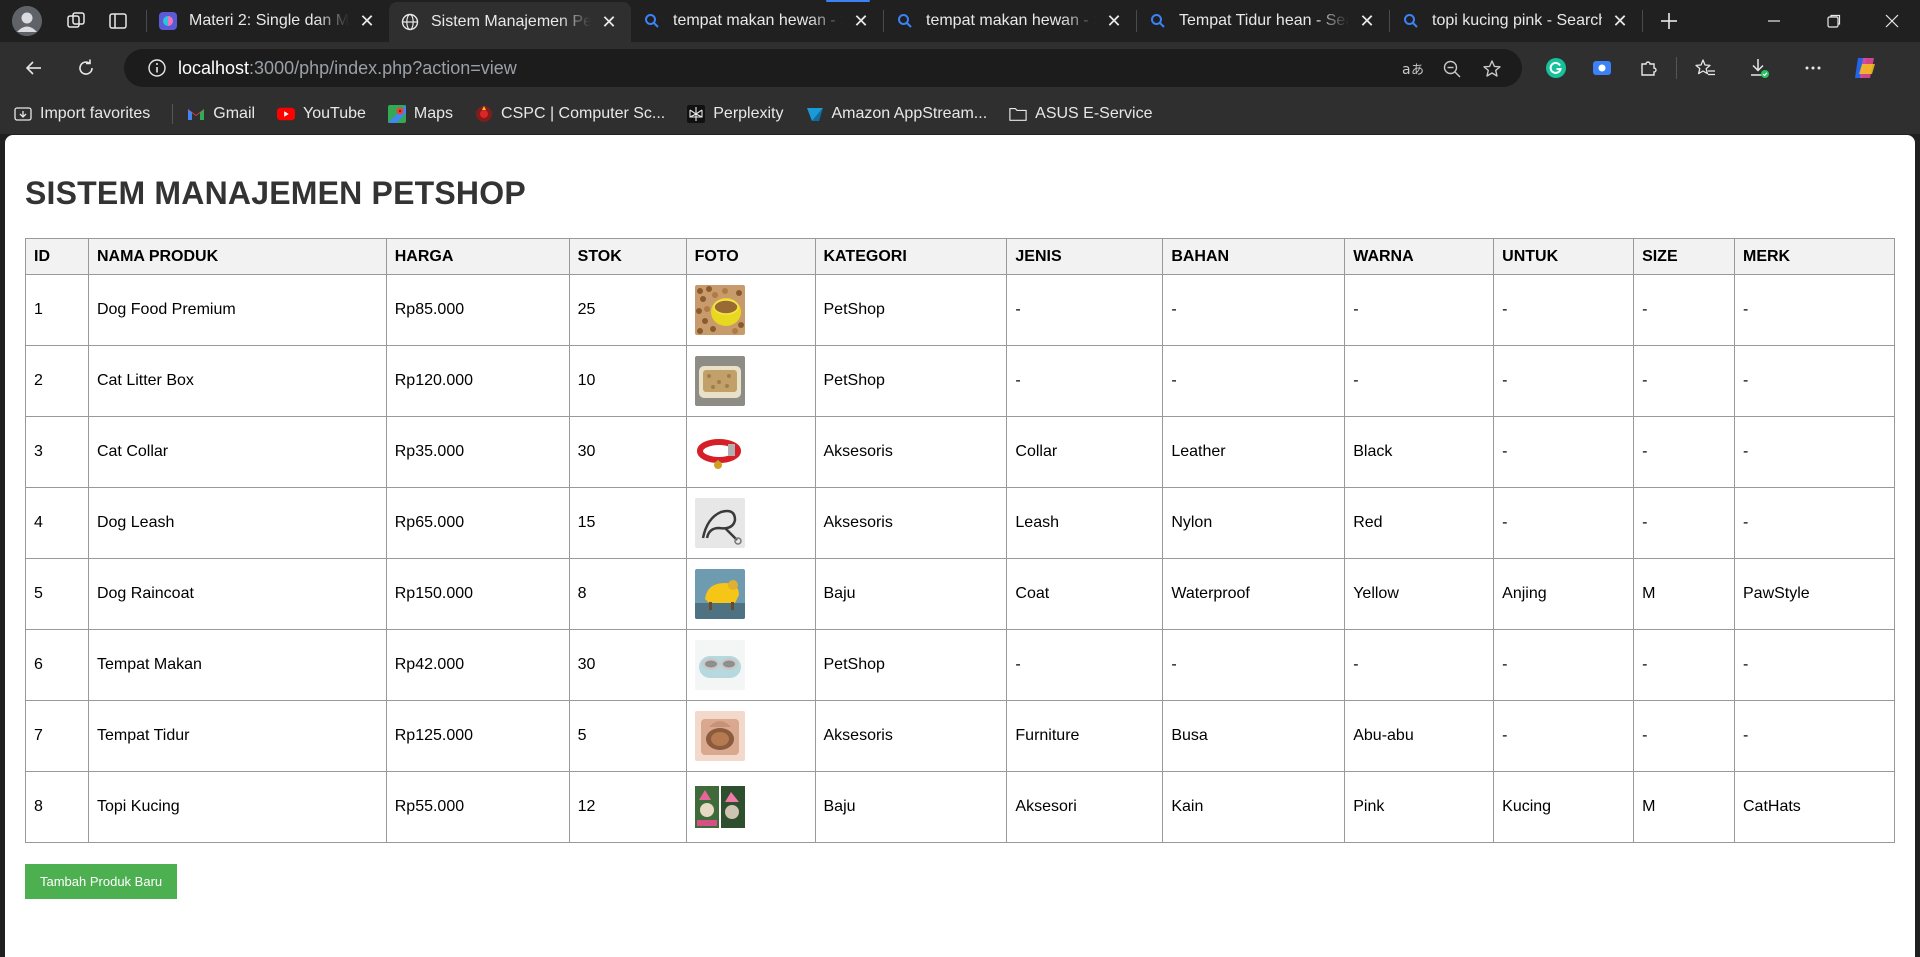 This screenshot has height=957, width=1920. What do you see at coordinates (477, 665) in the screenshot?
I see `cell-price: Rp42.000` at bounding box center [477, 665].